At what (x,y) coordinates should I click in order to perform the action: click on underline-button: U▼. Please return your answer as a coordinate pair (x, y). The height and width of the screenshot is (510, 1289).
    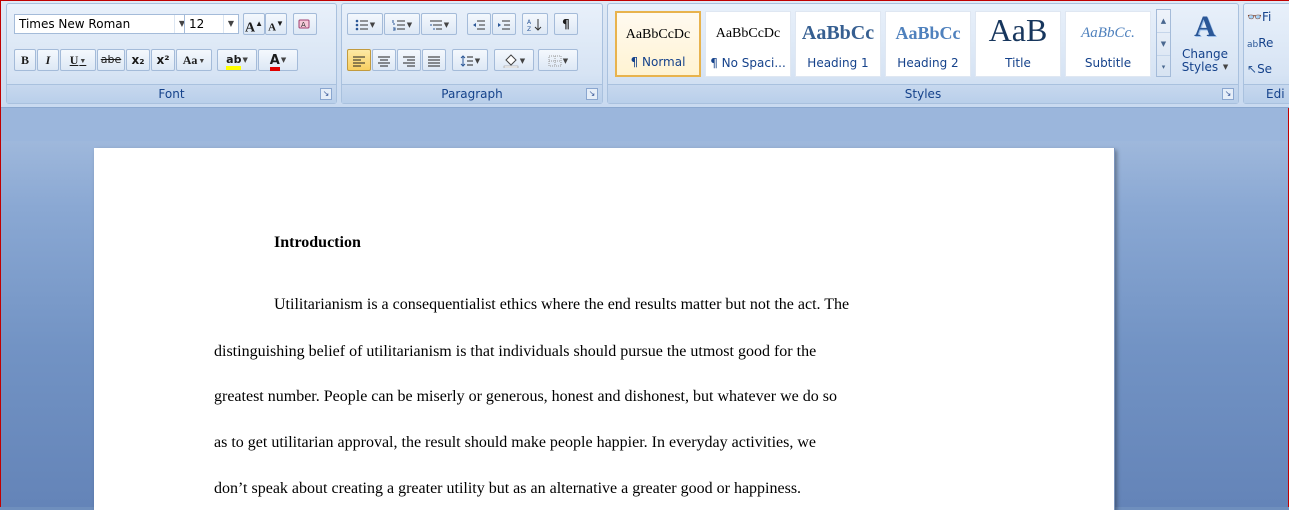
    Looking at the image, I should click on (78, 60).